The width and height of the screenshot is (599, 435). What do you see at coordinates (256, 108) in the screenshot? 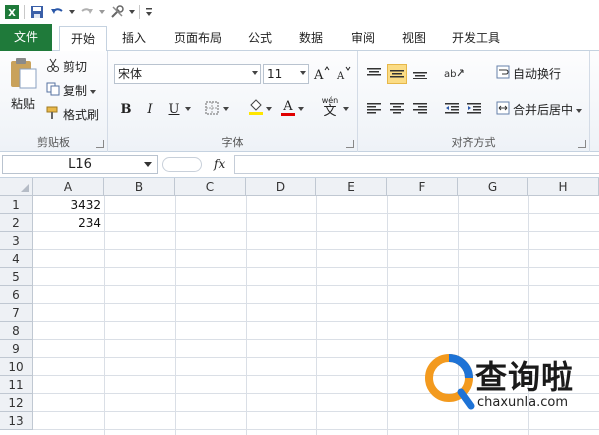
I see `fill-color-button` at bounding box center [256, 108].